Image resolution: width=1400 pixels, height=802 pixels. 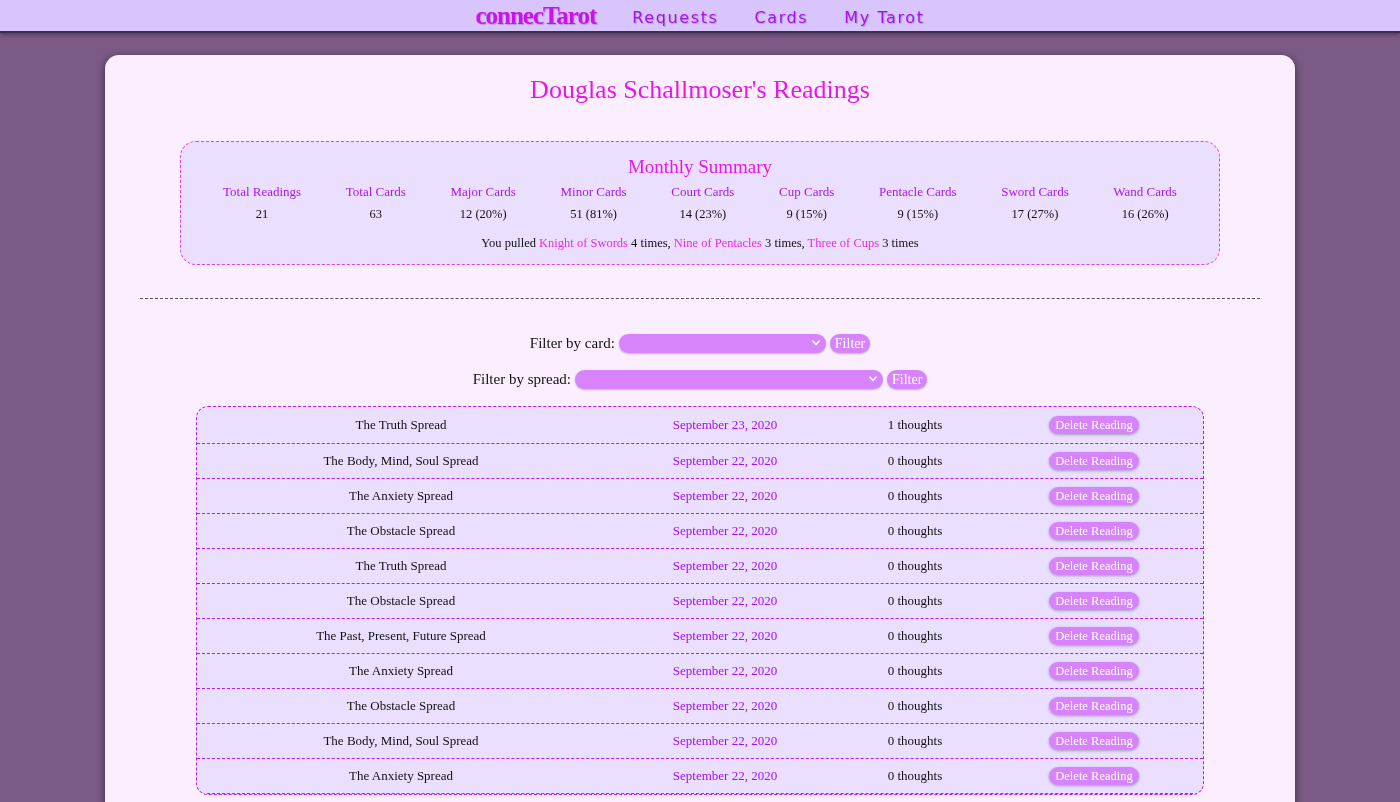 I want to click on stat-label: Cup Cards, so click(x=807, y=192).